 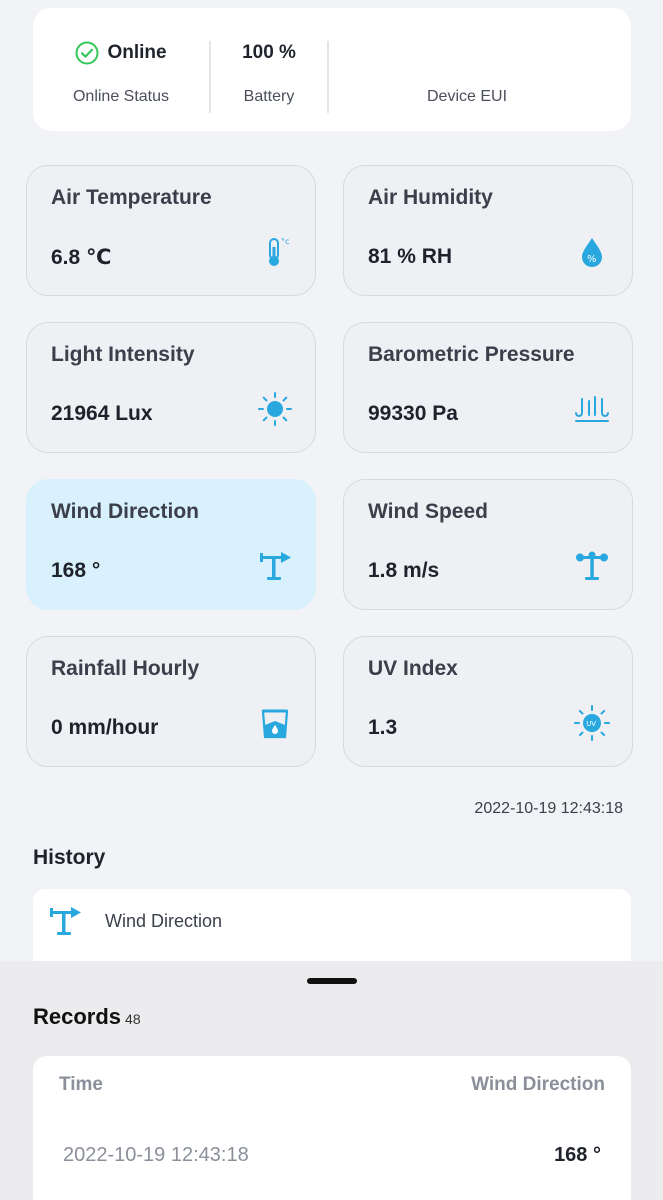 I want to click on tile-title: Barometric Pressure, so click(x=471, y=354).